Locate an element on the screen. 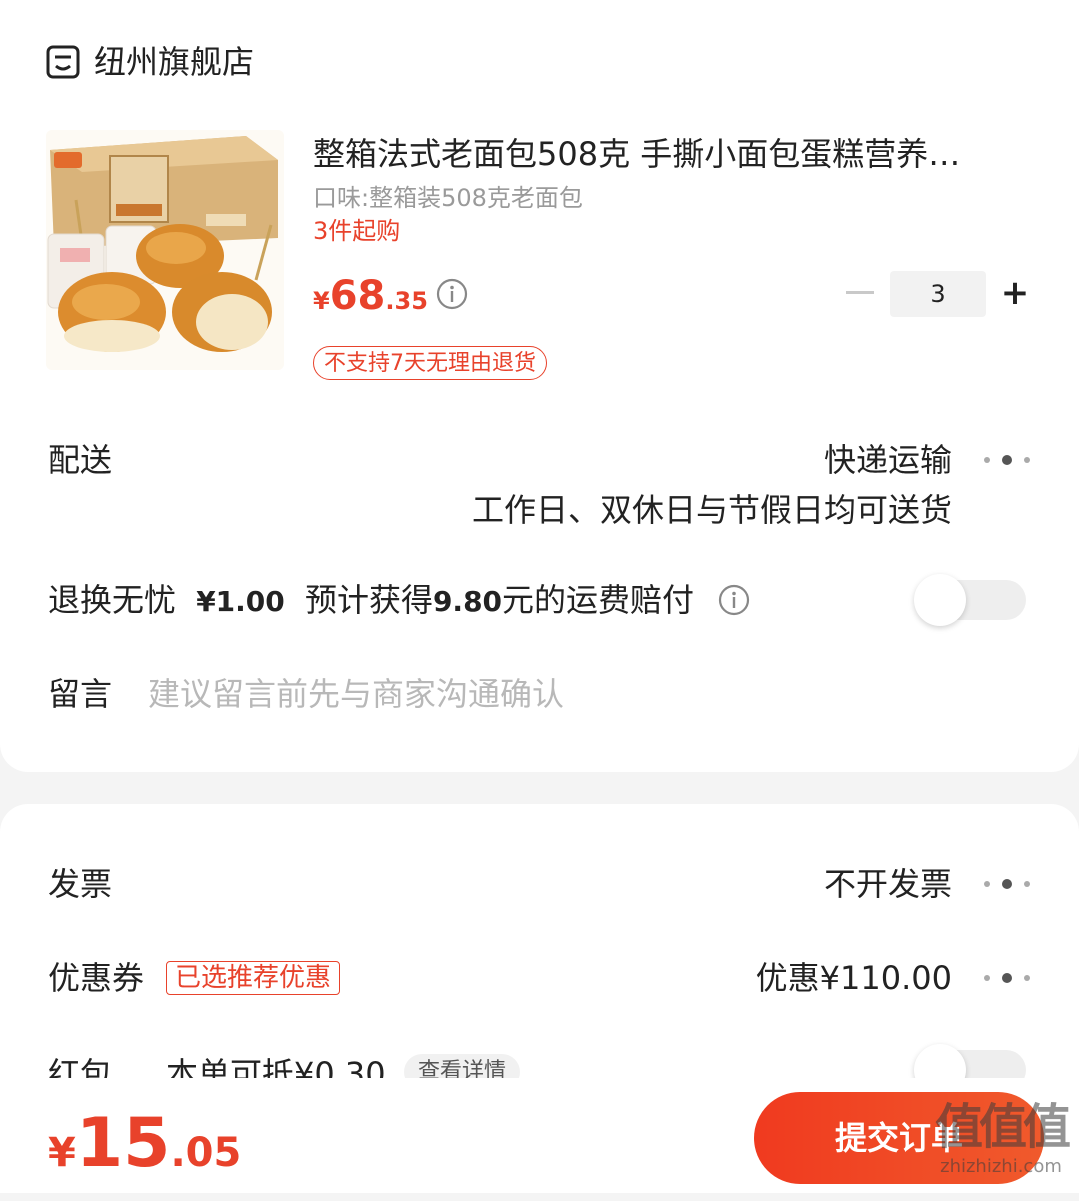  total-integer: 15 is located at coordinates (123, 1143).